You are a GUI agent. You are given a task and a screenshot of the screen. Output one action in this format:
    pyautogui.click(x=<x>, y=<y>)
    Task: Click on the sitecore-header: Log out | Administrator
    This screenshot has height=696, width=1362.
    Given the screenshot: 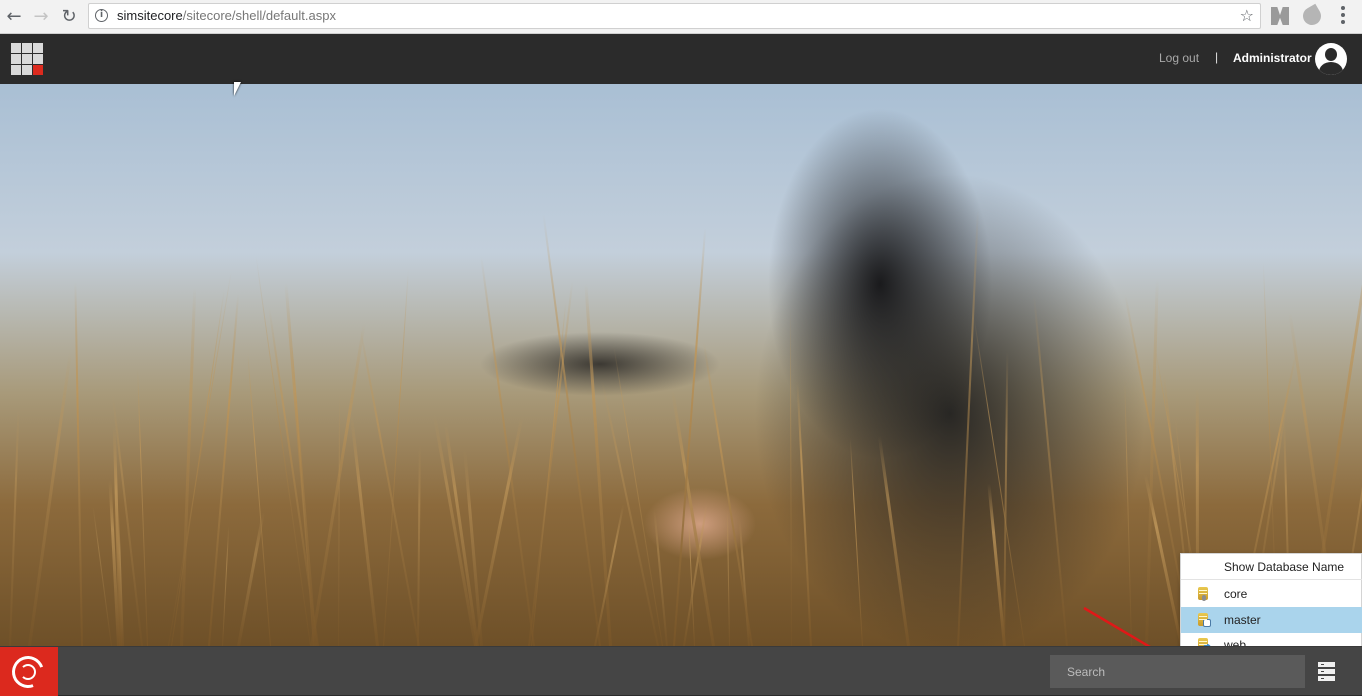 What is the action you would take?
    pyautogui.click(x=681, y=59)
    